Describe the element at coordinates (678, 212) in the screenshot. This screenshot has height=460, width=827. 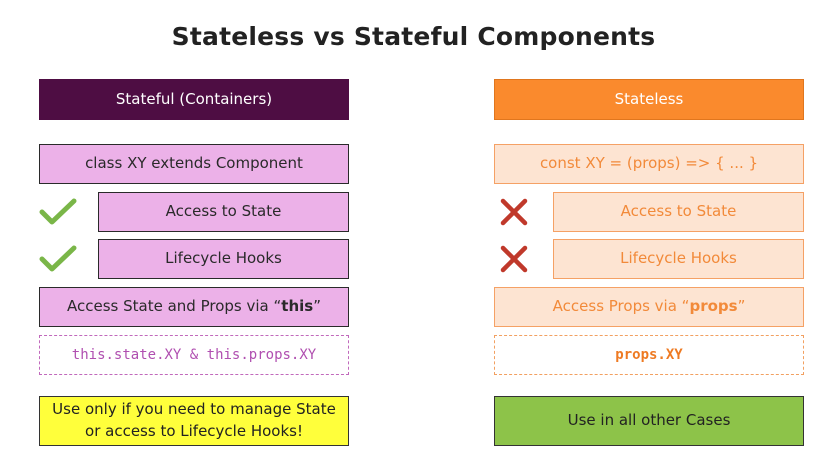
I see `stateless-access-to-state: Access to State` at that location.